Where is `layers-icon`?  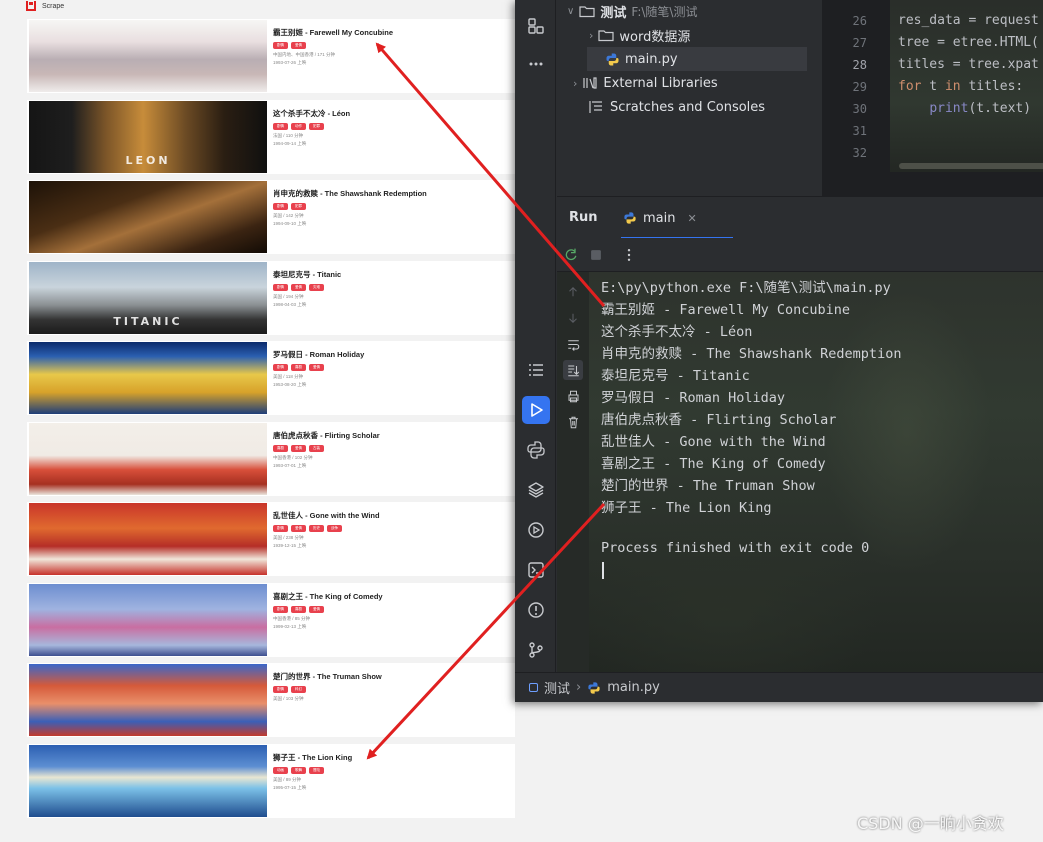 layers-icon is located at coordinates (536, 490).